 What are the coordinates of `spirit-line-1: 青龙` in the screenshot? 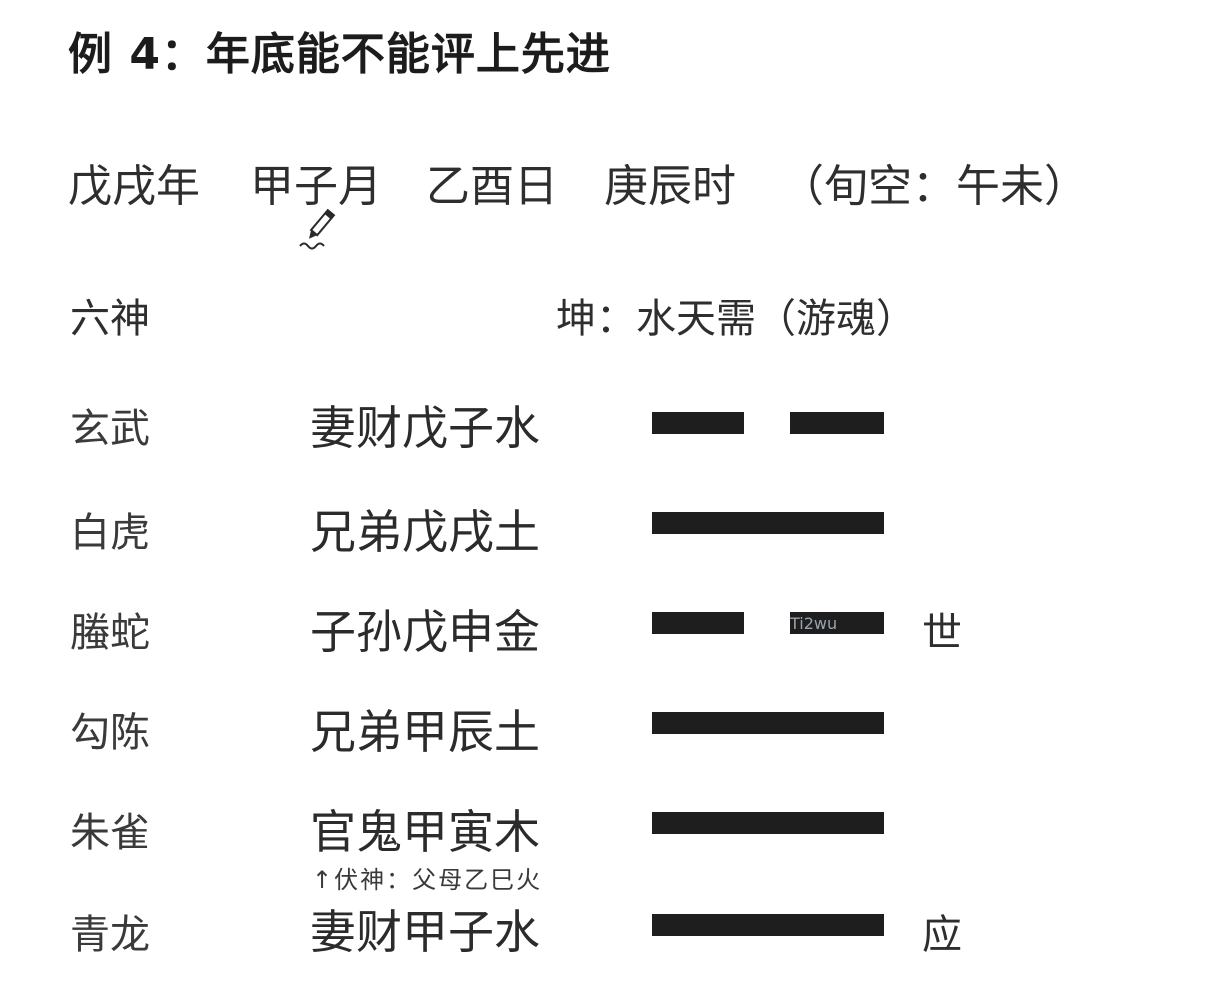 It's located at (110, 935).